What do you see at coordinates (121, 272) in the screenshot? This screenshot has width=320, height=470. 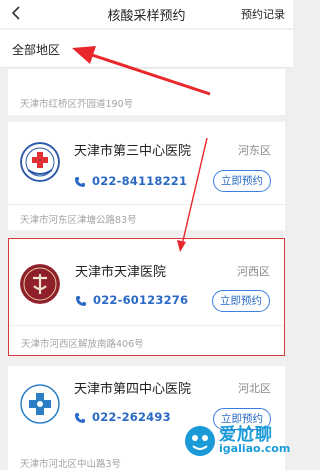 I see `hospital-name: 天津市天津医院` at bounding box center [121, 272].